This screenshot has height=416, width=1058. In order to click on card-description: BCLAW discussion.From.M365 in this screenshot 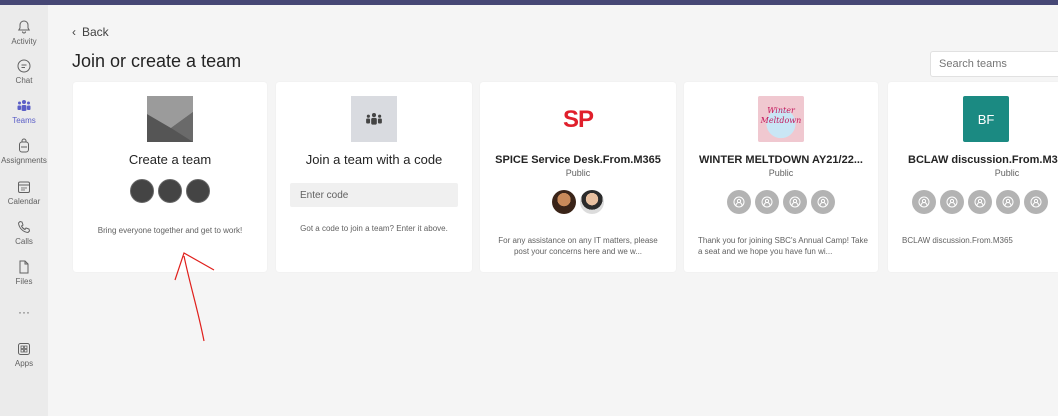, I will do `click(957, 240)`.